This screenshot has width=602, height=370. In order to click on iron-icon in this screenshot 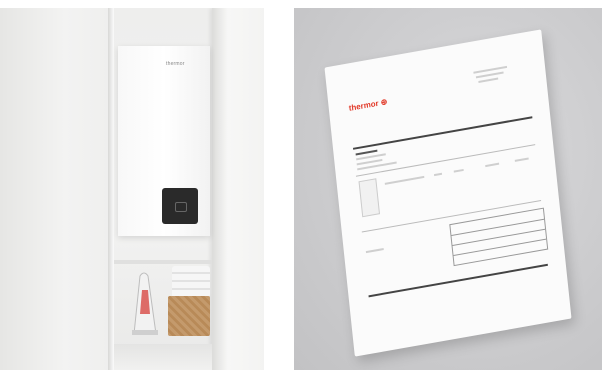, I will do `click(145, 303)`.